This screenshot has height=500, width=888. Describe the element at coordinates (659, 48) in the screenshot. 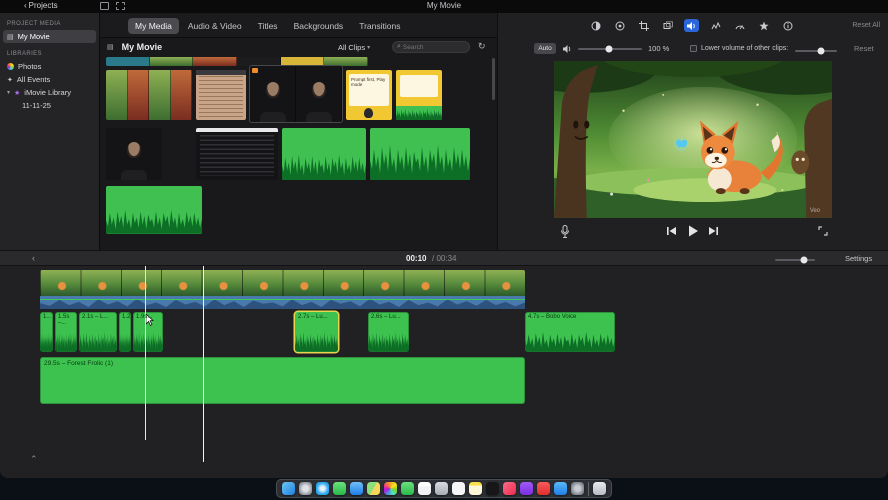

I see `volume-percent: 100 %` at that location.